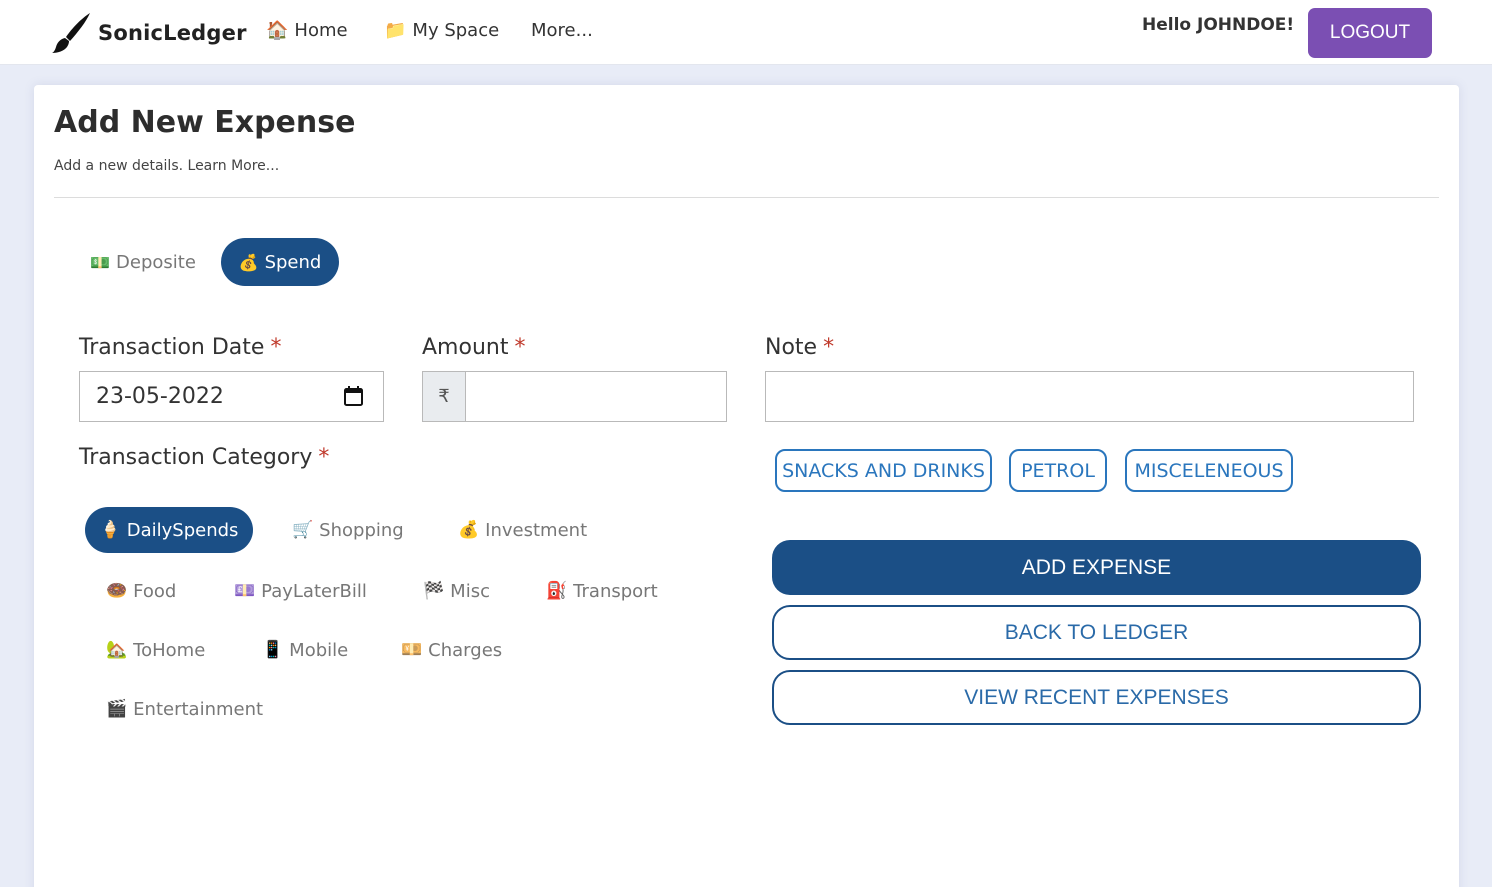 This screenshot has height=887, width=1492. I want to click on category-investment: 💰 Investment, so click(522, 530).